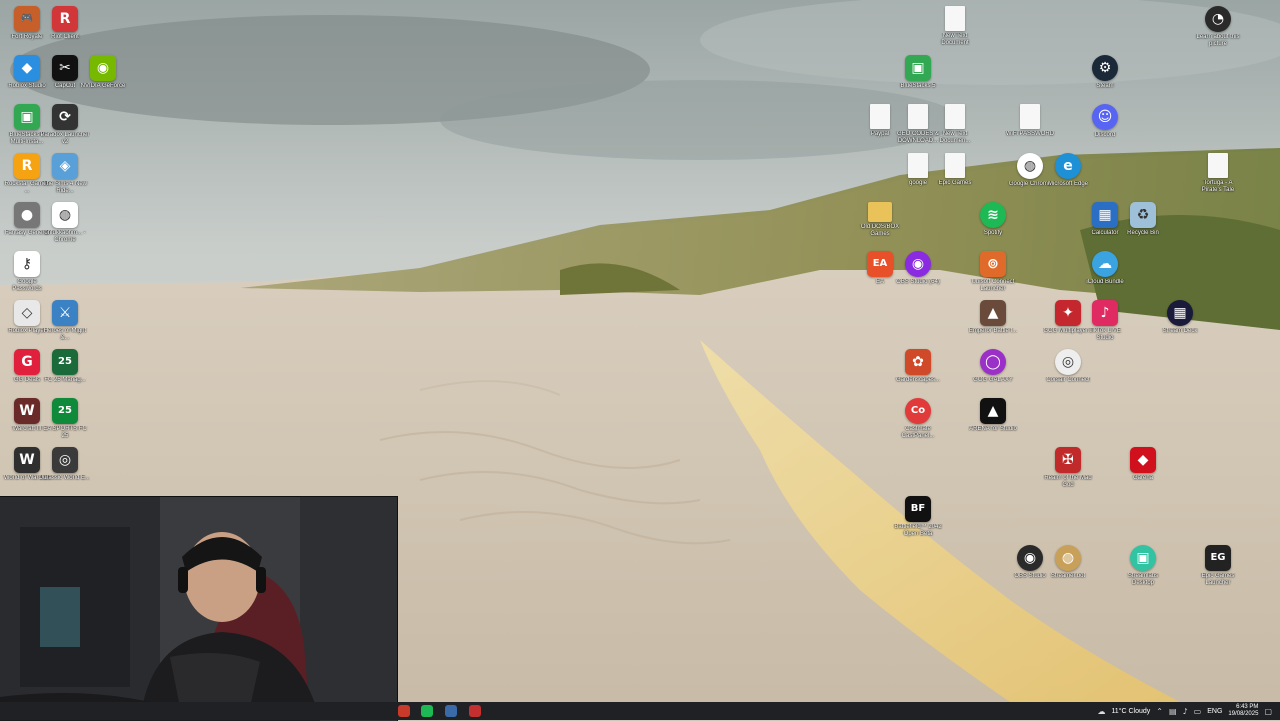 The height and width of the screenshot is (721, 1280). I want to click on desktop-icon-label: Riot Client, so click(65, 37).